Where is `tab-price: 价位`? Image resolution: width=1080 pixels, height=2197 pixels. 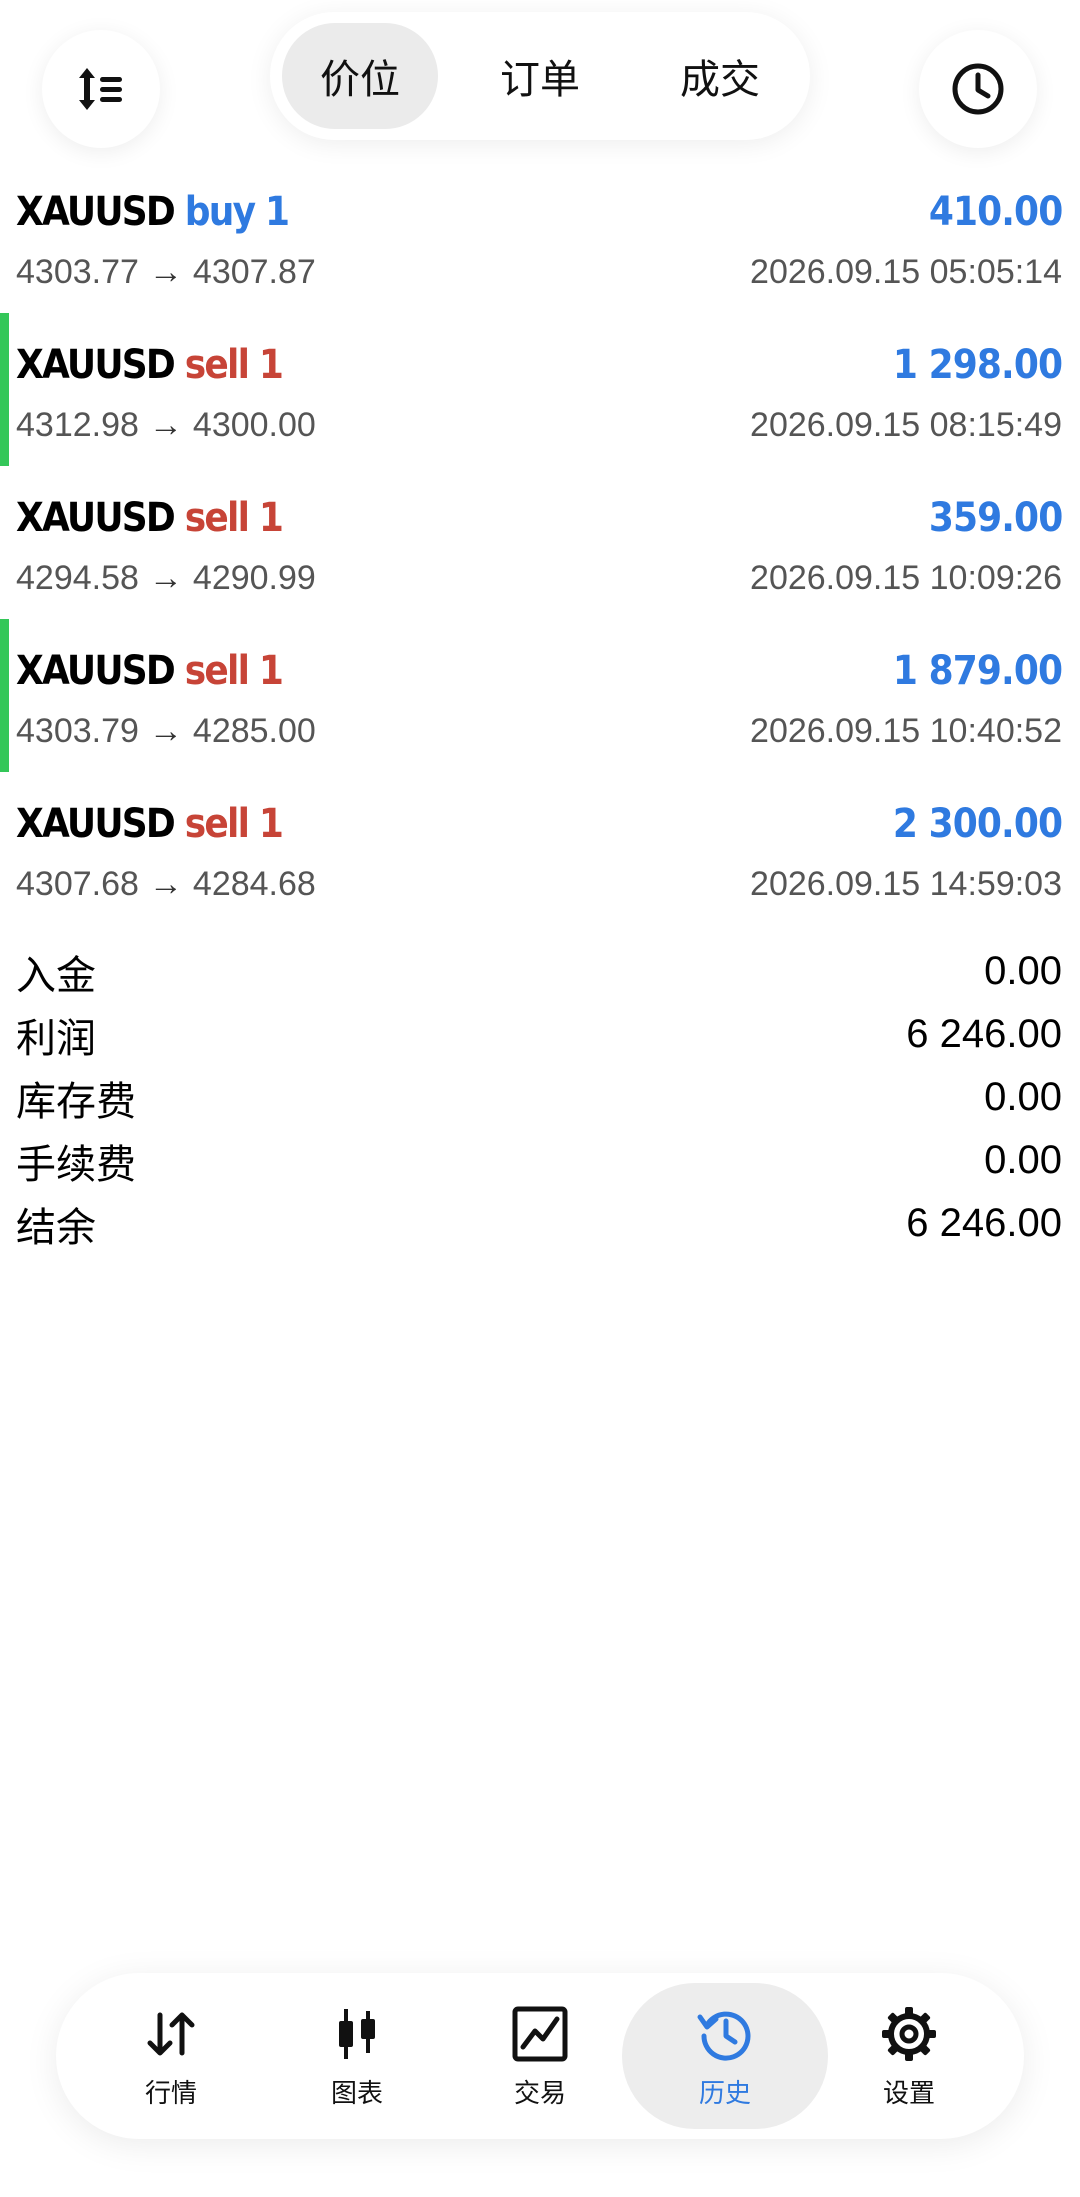
tab-price: 价位 is located at coordinates (360, 76).